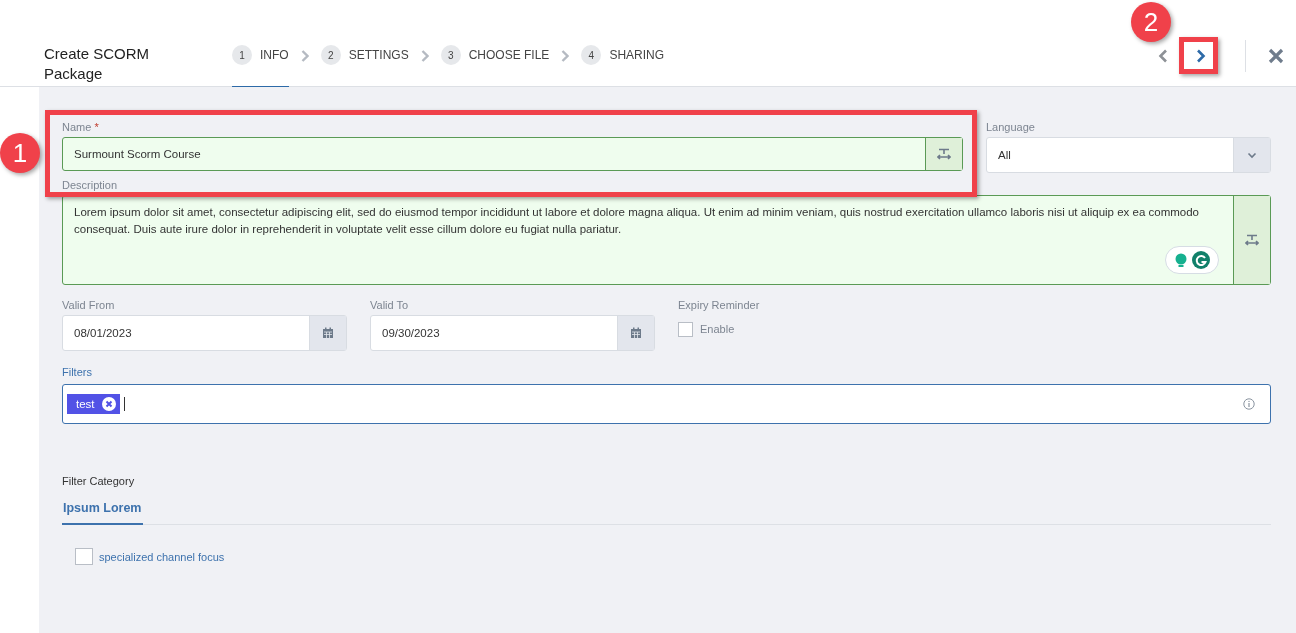 The width and height of the screenshot is (1296, 633). I want to click on highlight-frame, so click(1198, 55).